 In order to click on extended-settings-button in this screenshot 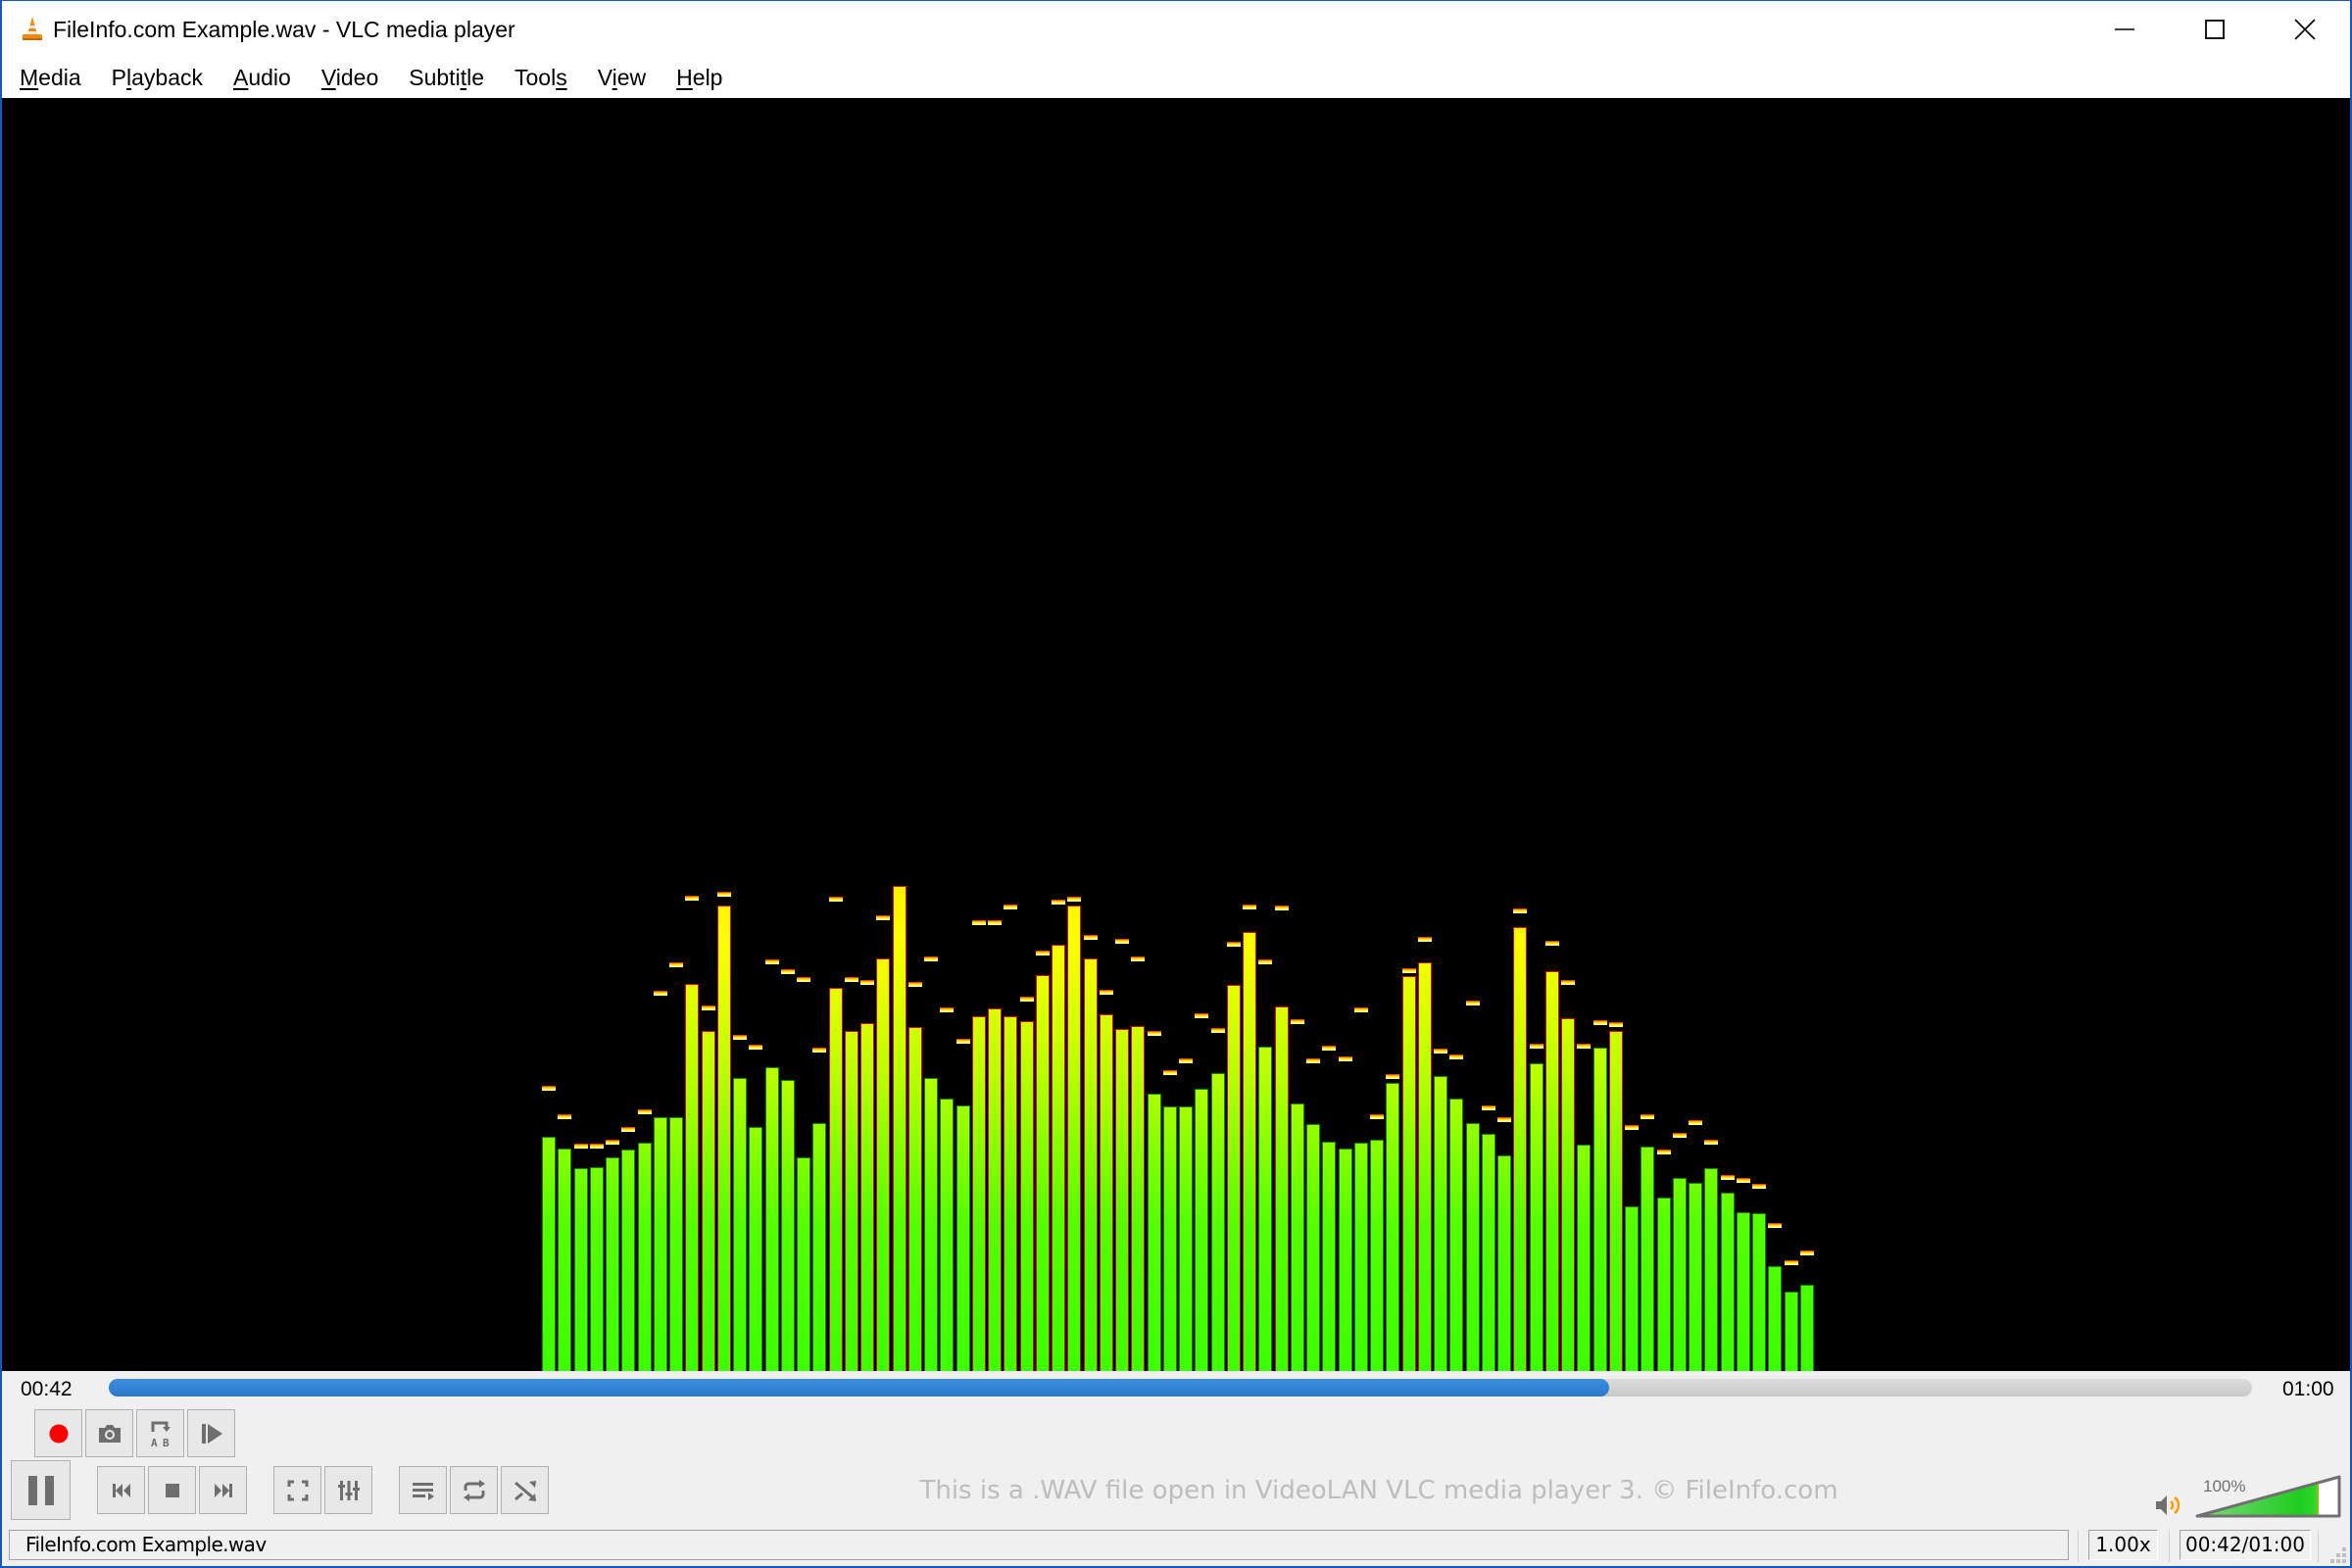, I will do `click(348, 1490)`.